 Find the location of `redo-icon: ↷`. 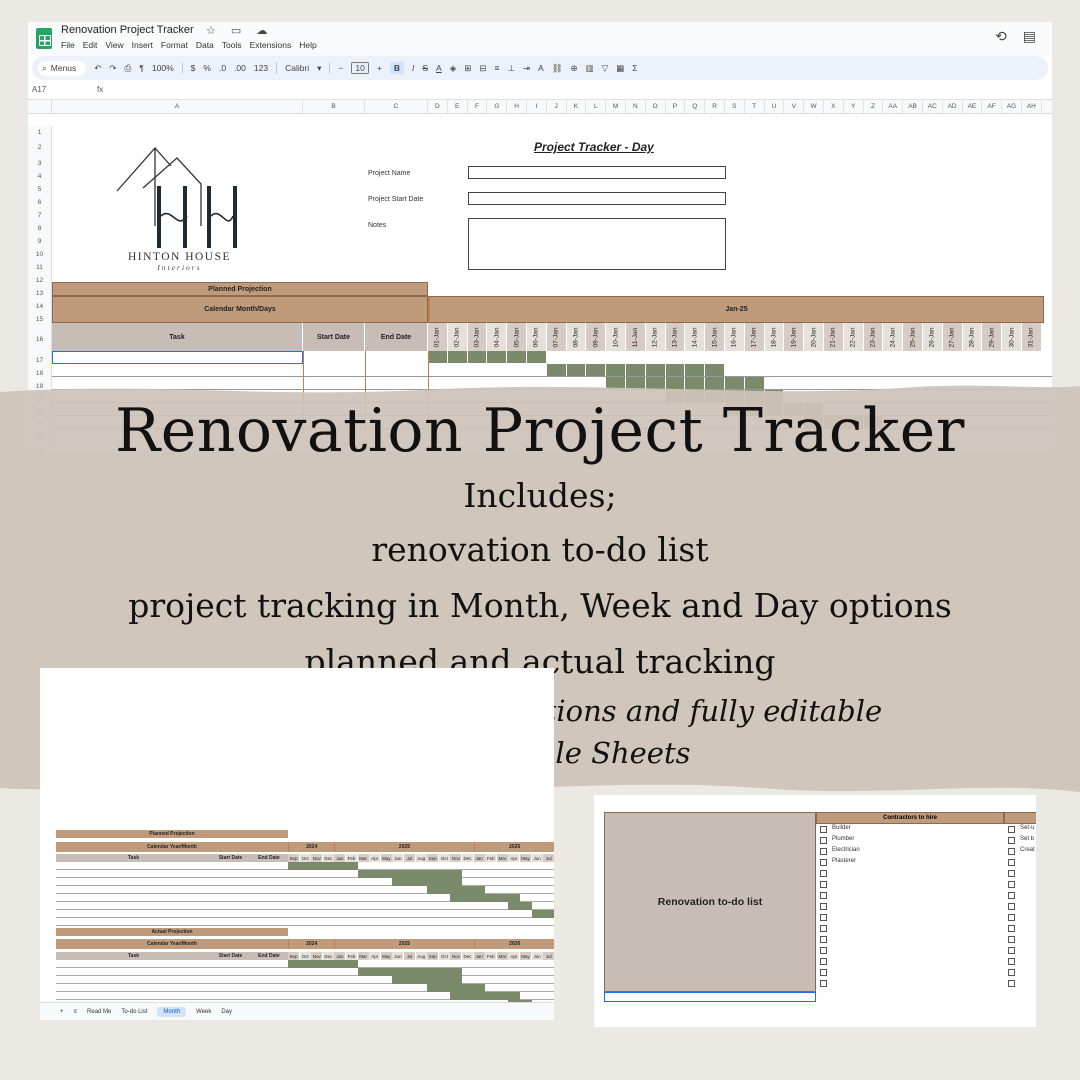

redo-icon: ↷ is located at coordinates (112, 68).